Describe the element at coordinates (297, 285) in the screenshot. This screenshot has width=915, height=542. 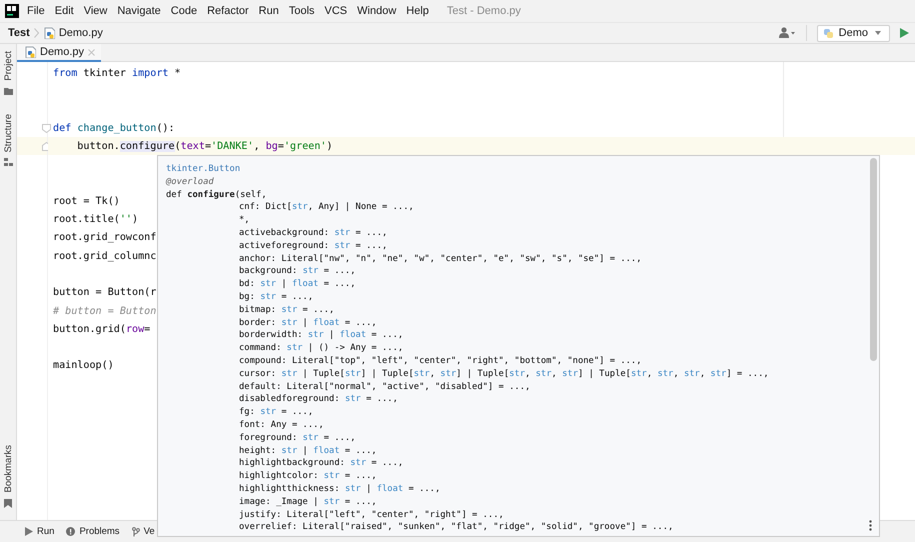
I see `doc-line: bd: str | float = ...,` at that location.